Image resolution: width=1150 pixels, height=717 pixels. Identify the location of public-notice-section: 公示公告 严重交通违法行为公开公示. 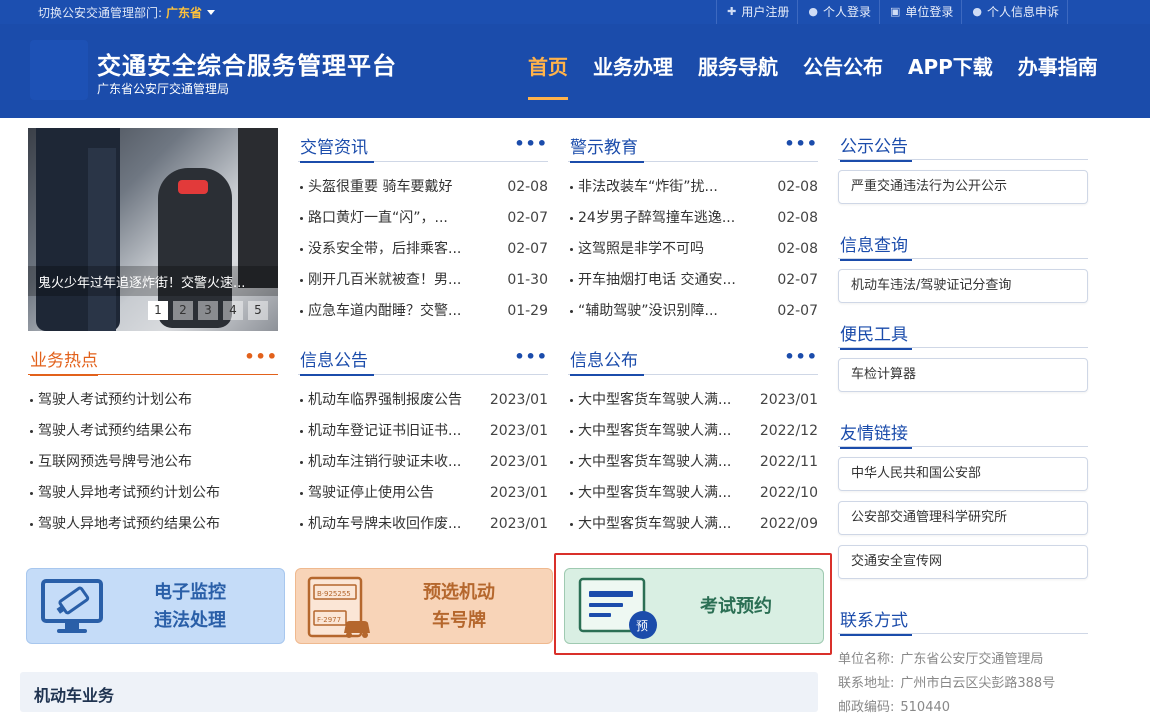
(963, 166).